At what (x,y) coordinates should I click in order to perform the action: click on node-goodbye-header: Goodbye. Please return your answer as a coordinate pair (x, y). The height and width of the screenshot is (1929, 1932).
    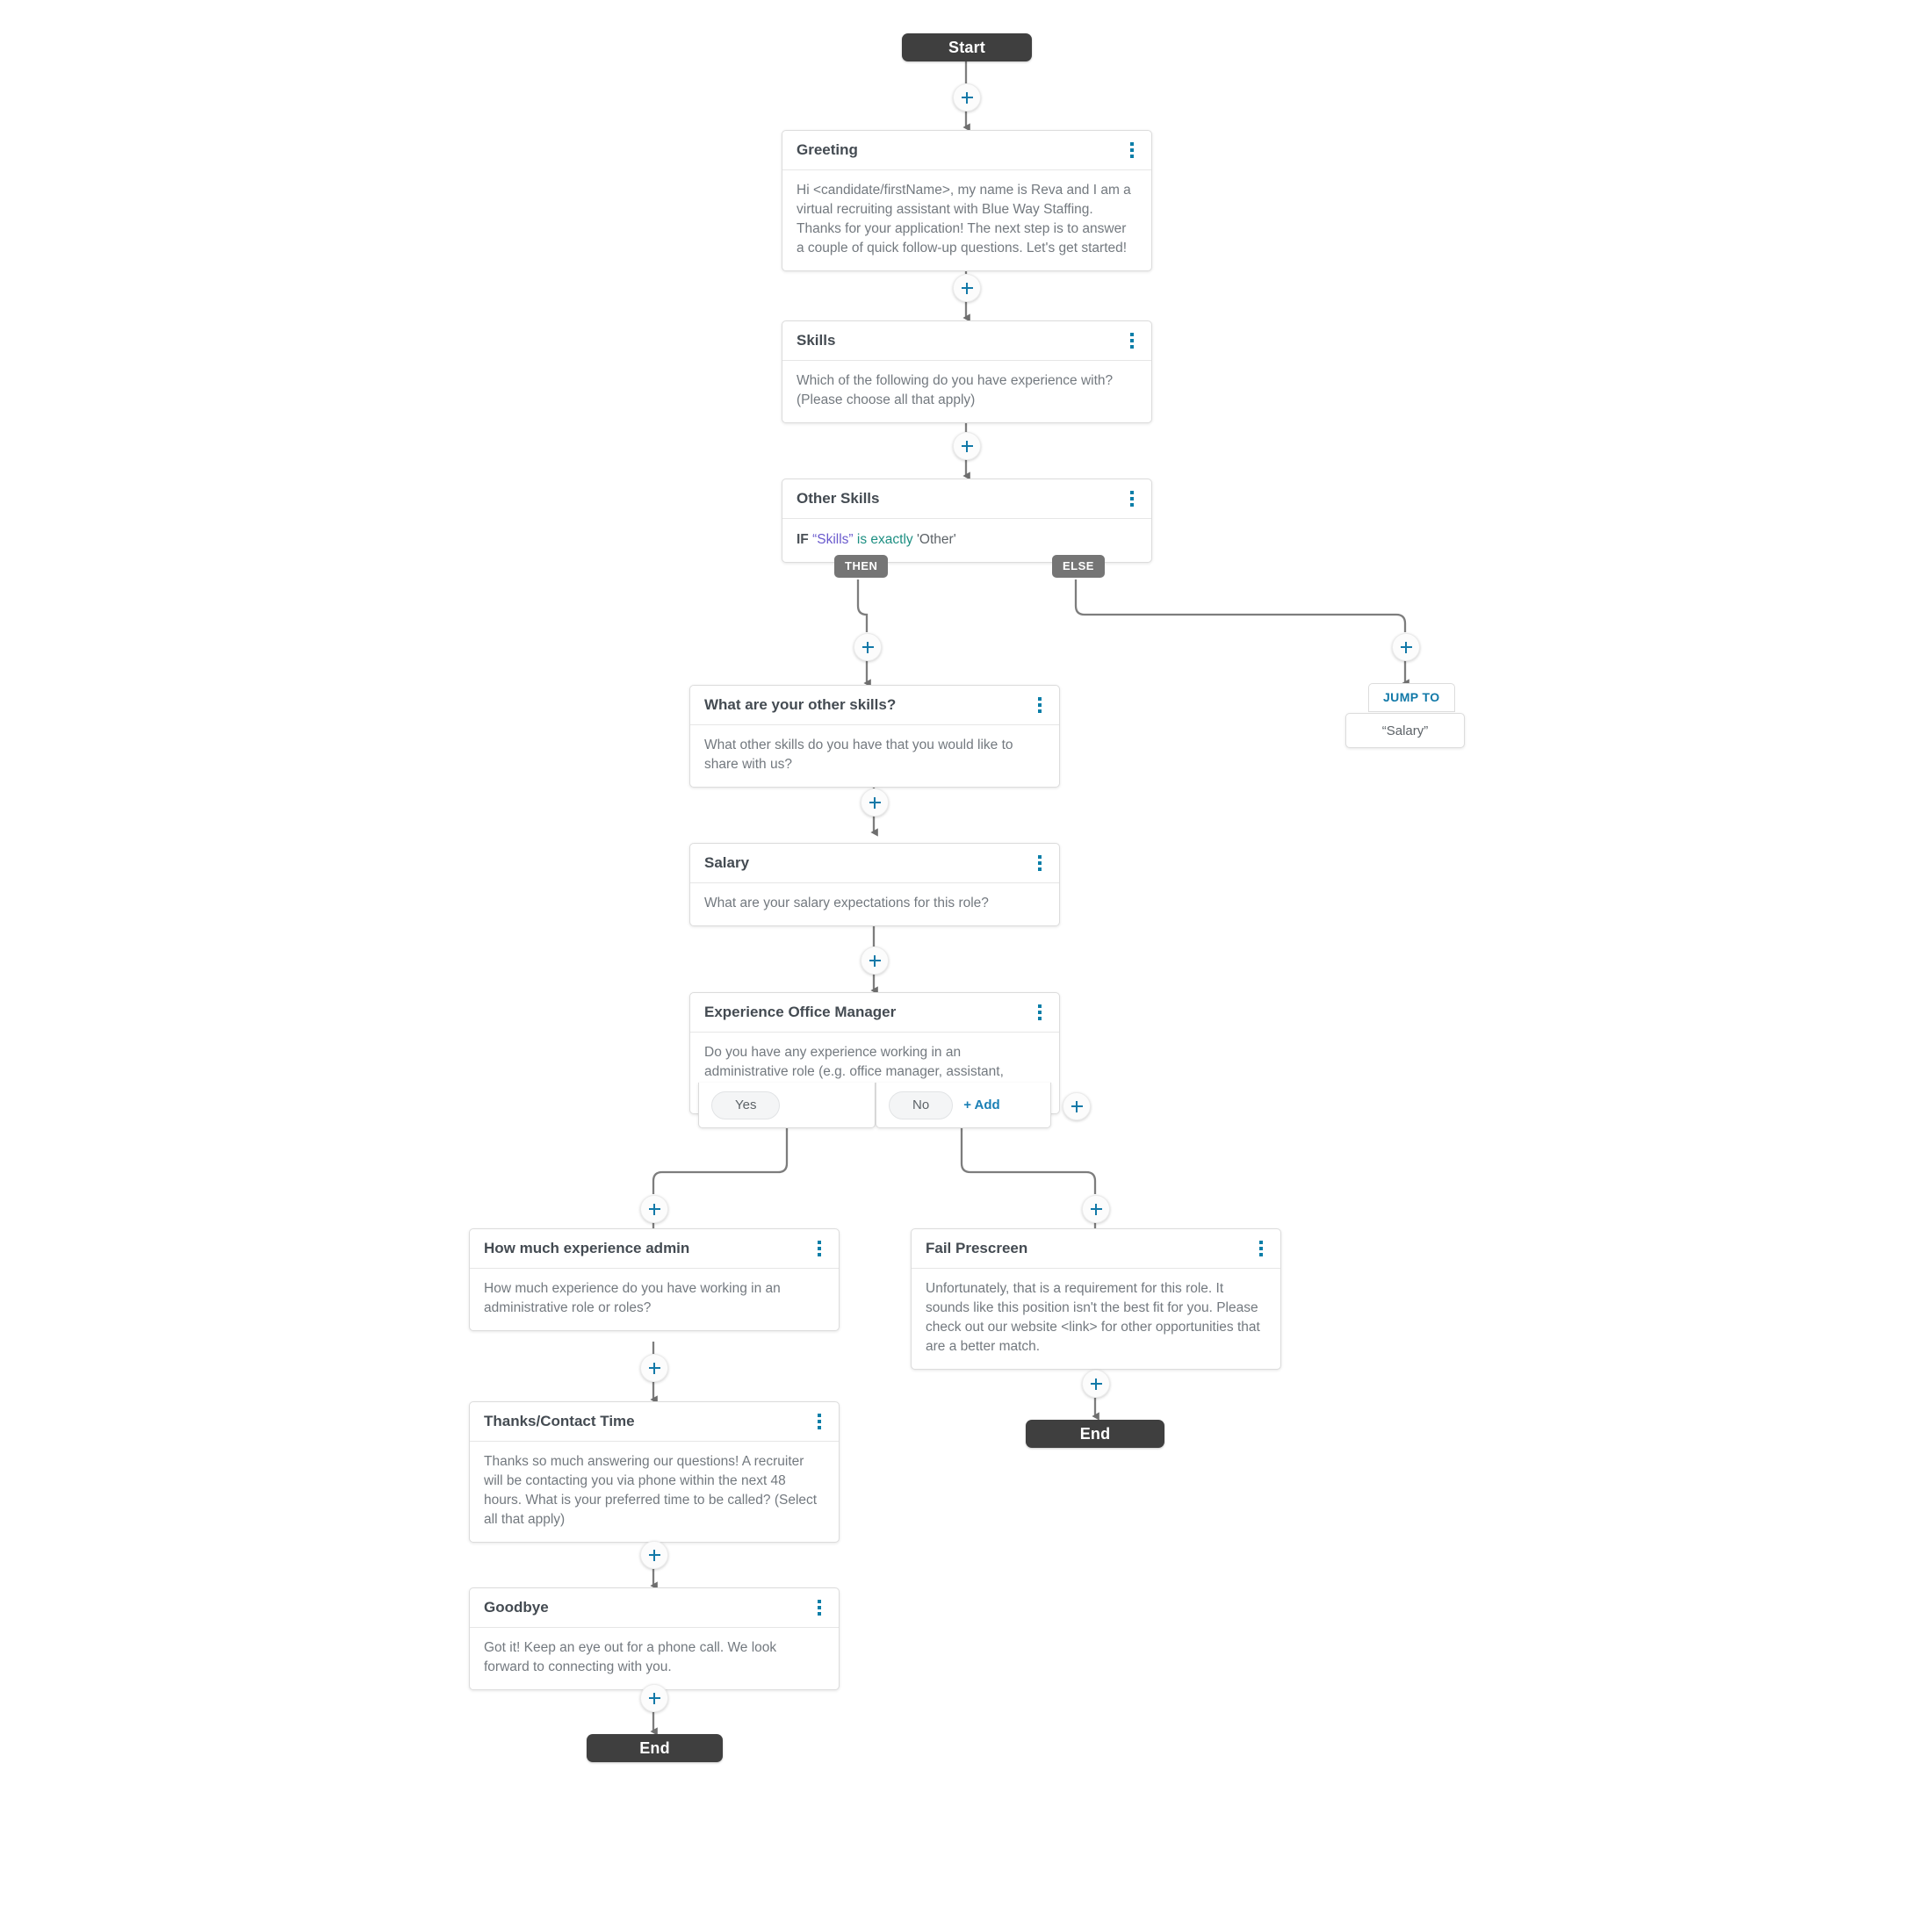
    Looking at the image, I should click on (655, 1608).